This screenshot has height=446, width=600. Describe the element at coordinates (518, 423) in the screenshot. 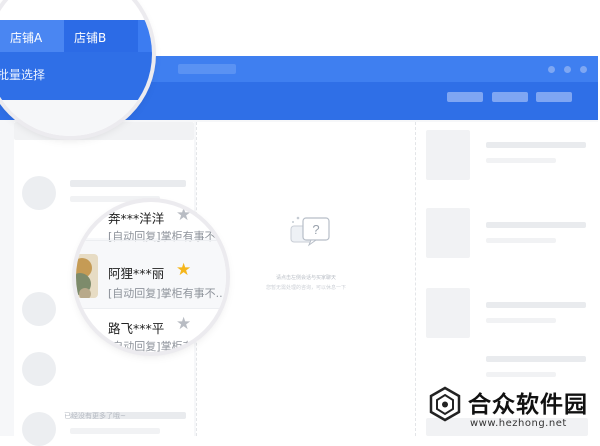

I see `watermark-url: www.hezhong.net` at that location.